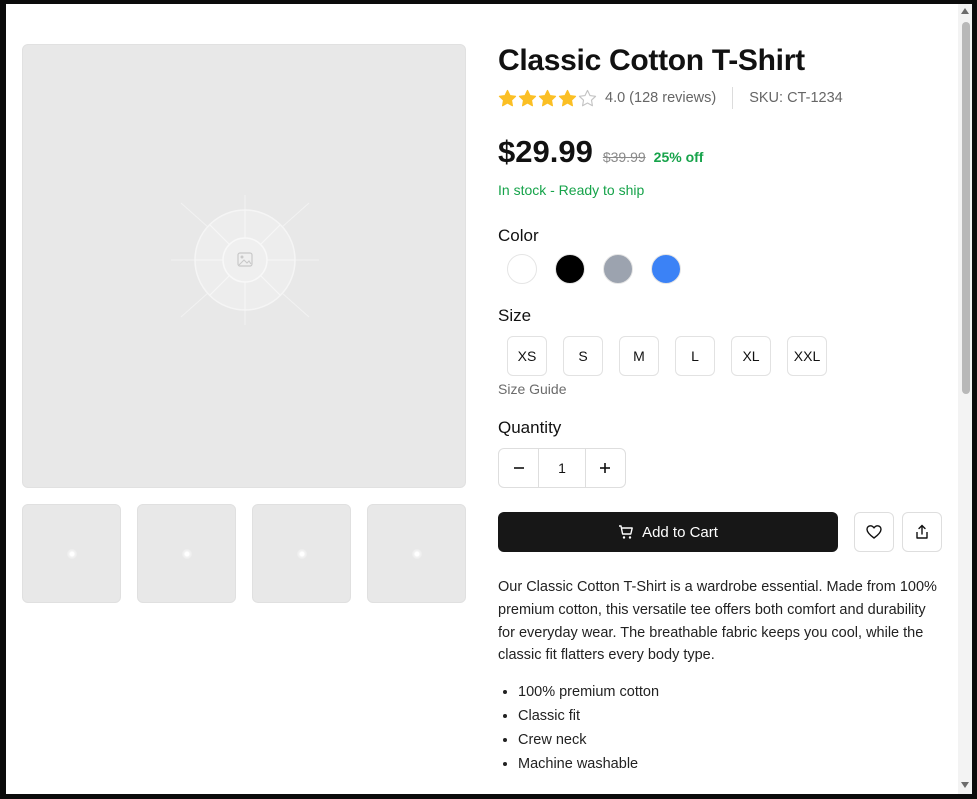 This screenshot has height=799, width=977. What do you see at coordinates (588, 740) in the screenshot?
I see `feature-item: Crew neck` at bounding box center [588, 740].